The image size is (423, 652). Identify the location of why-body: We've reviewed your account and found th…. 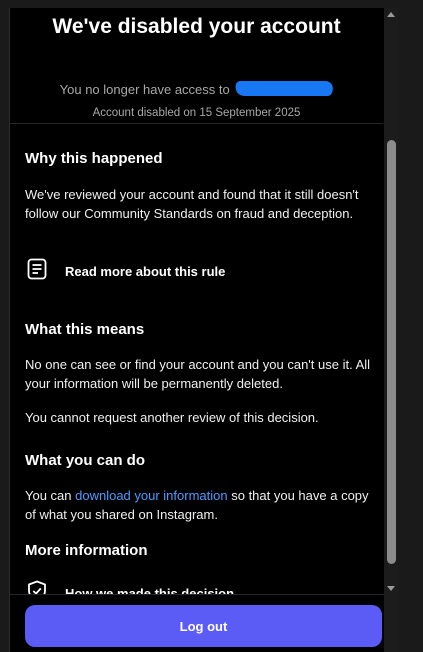
(192, 204).